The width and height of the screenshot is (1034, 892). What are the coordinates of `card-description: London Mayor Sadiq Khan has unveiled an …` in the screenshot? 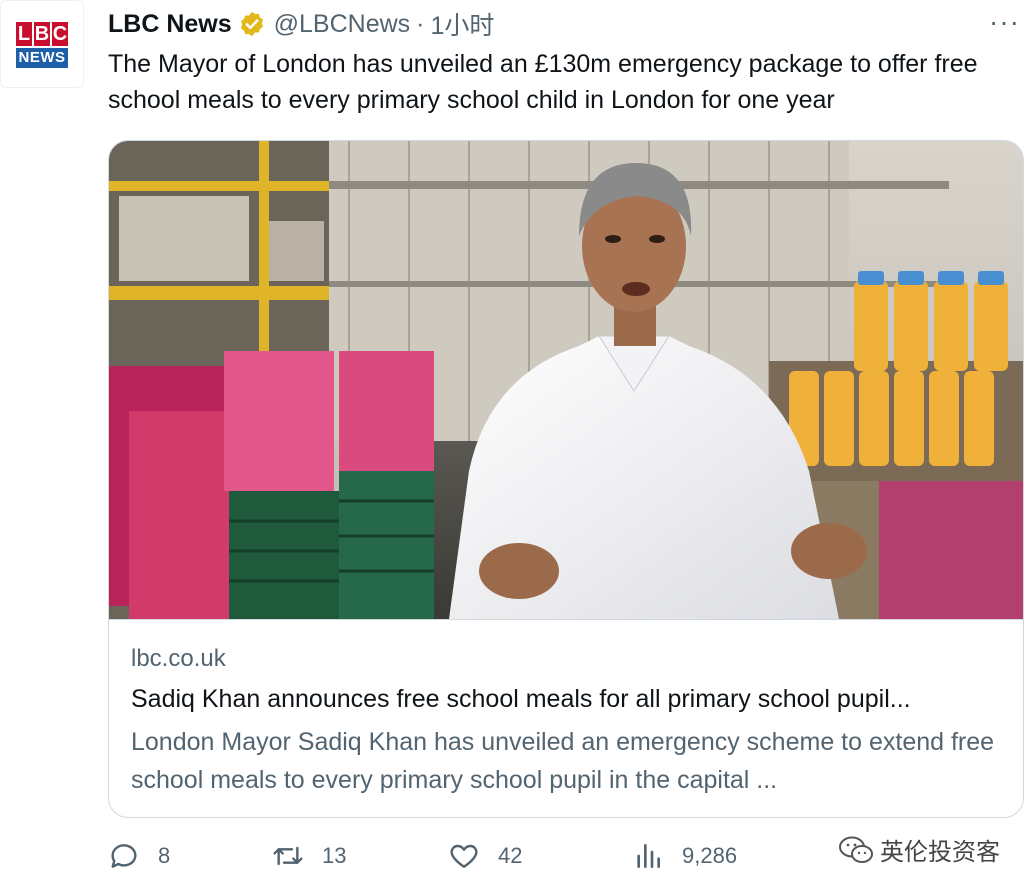 It's located at (571, 761).